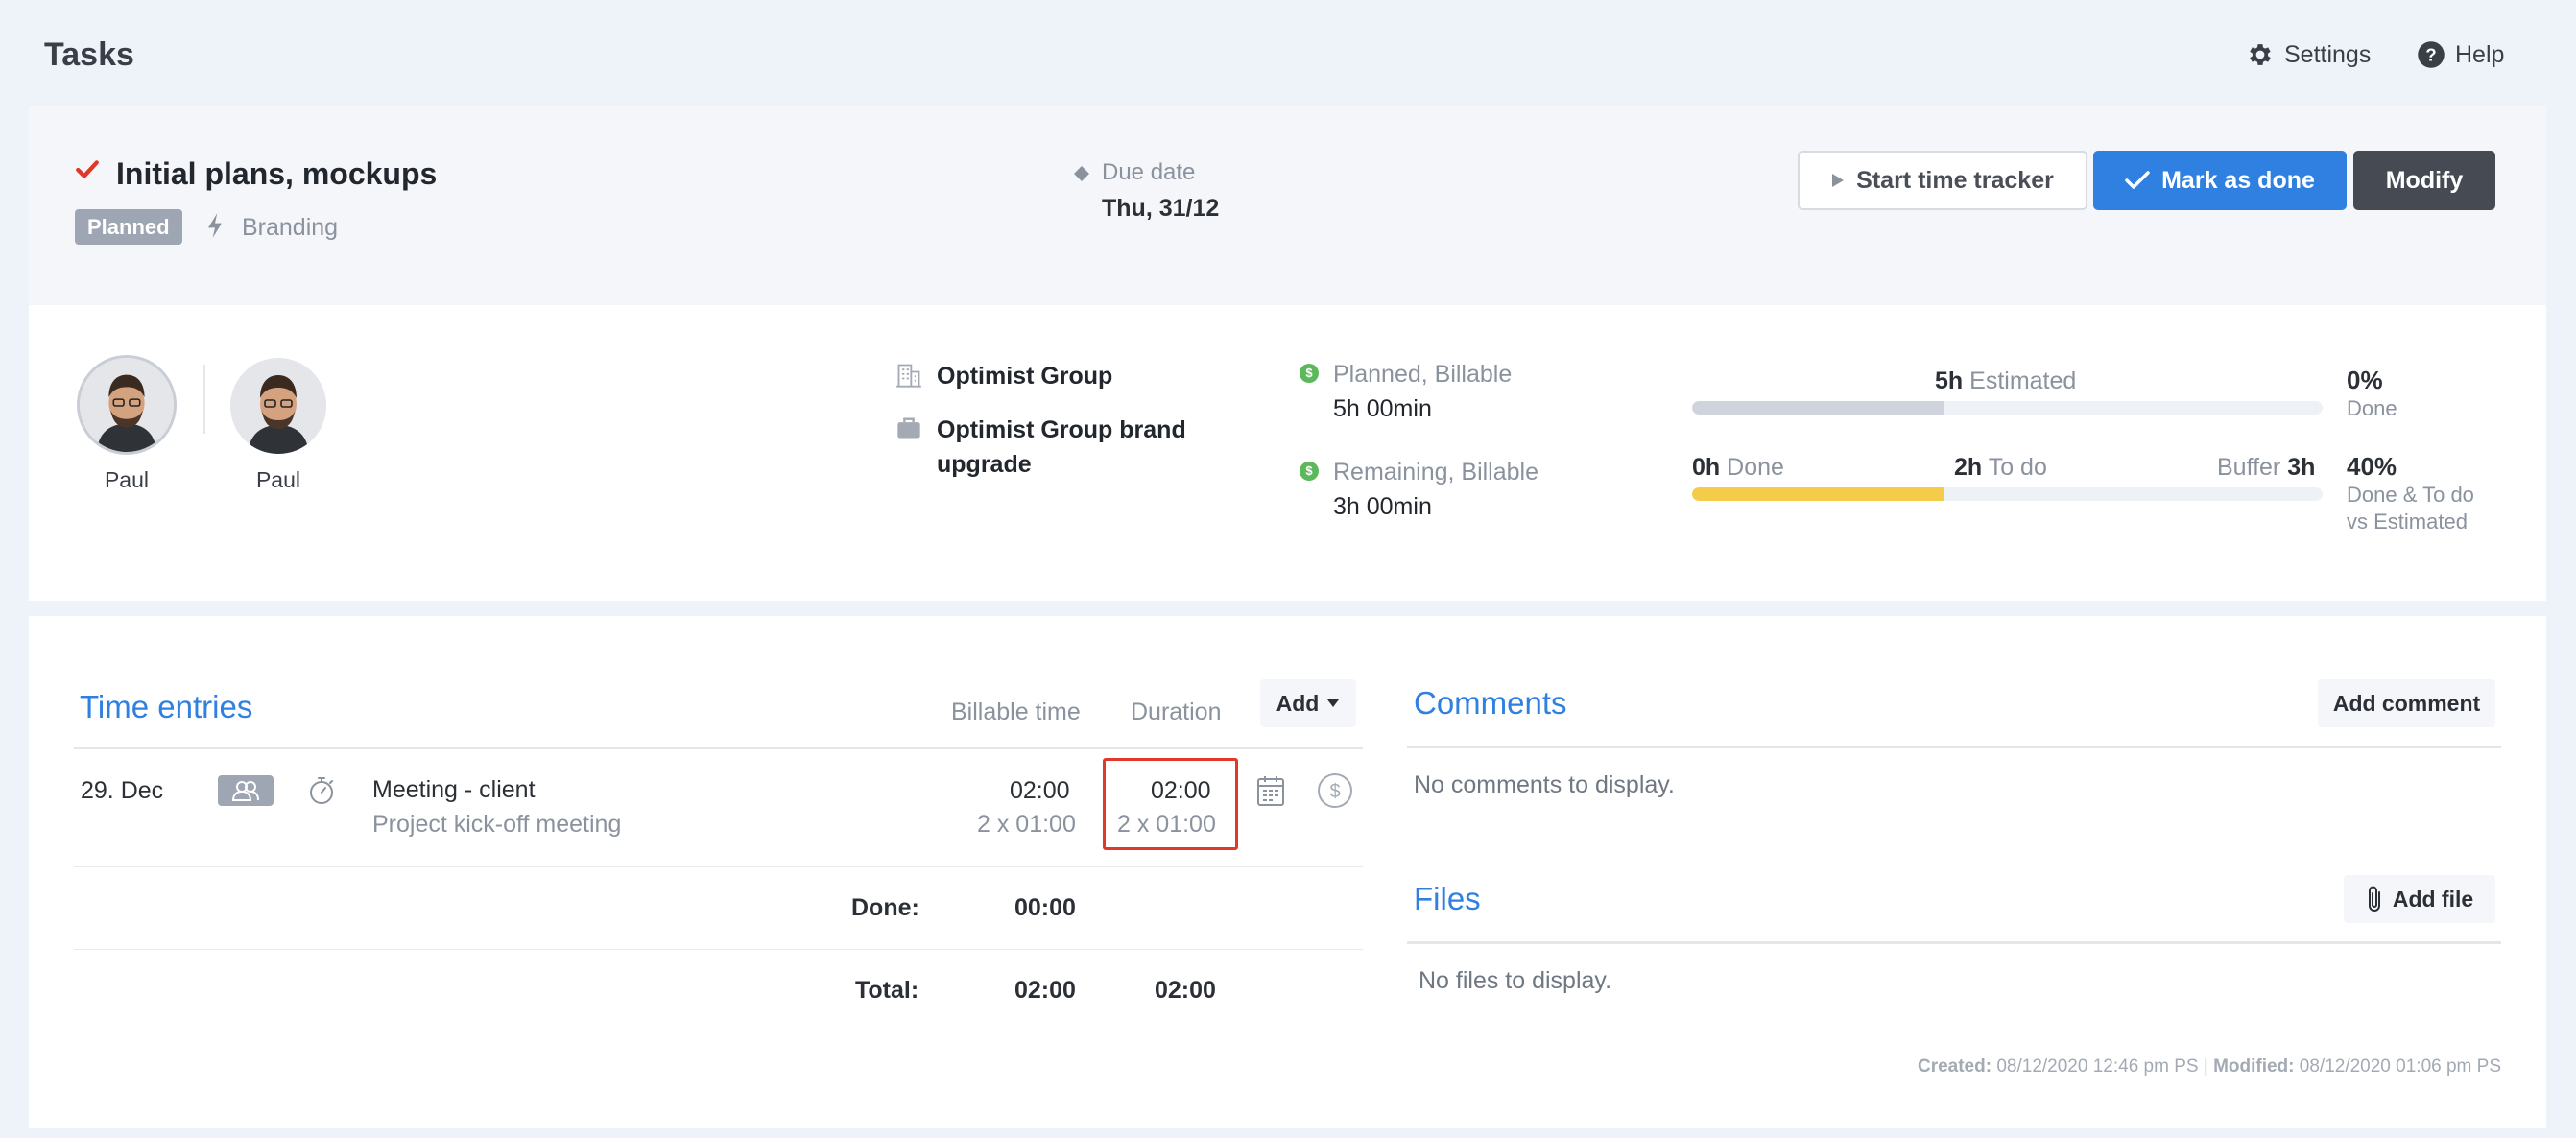 Image resolution: width=2576 pixels, height=1138 pixels. I want to click on add-time-entry-label: Add, so click(1298, 703).